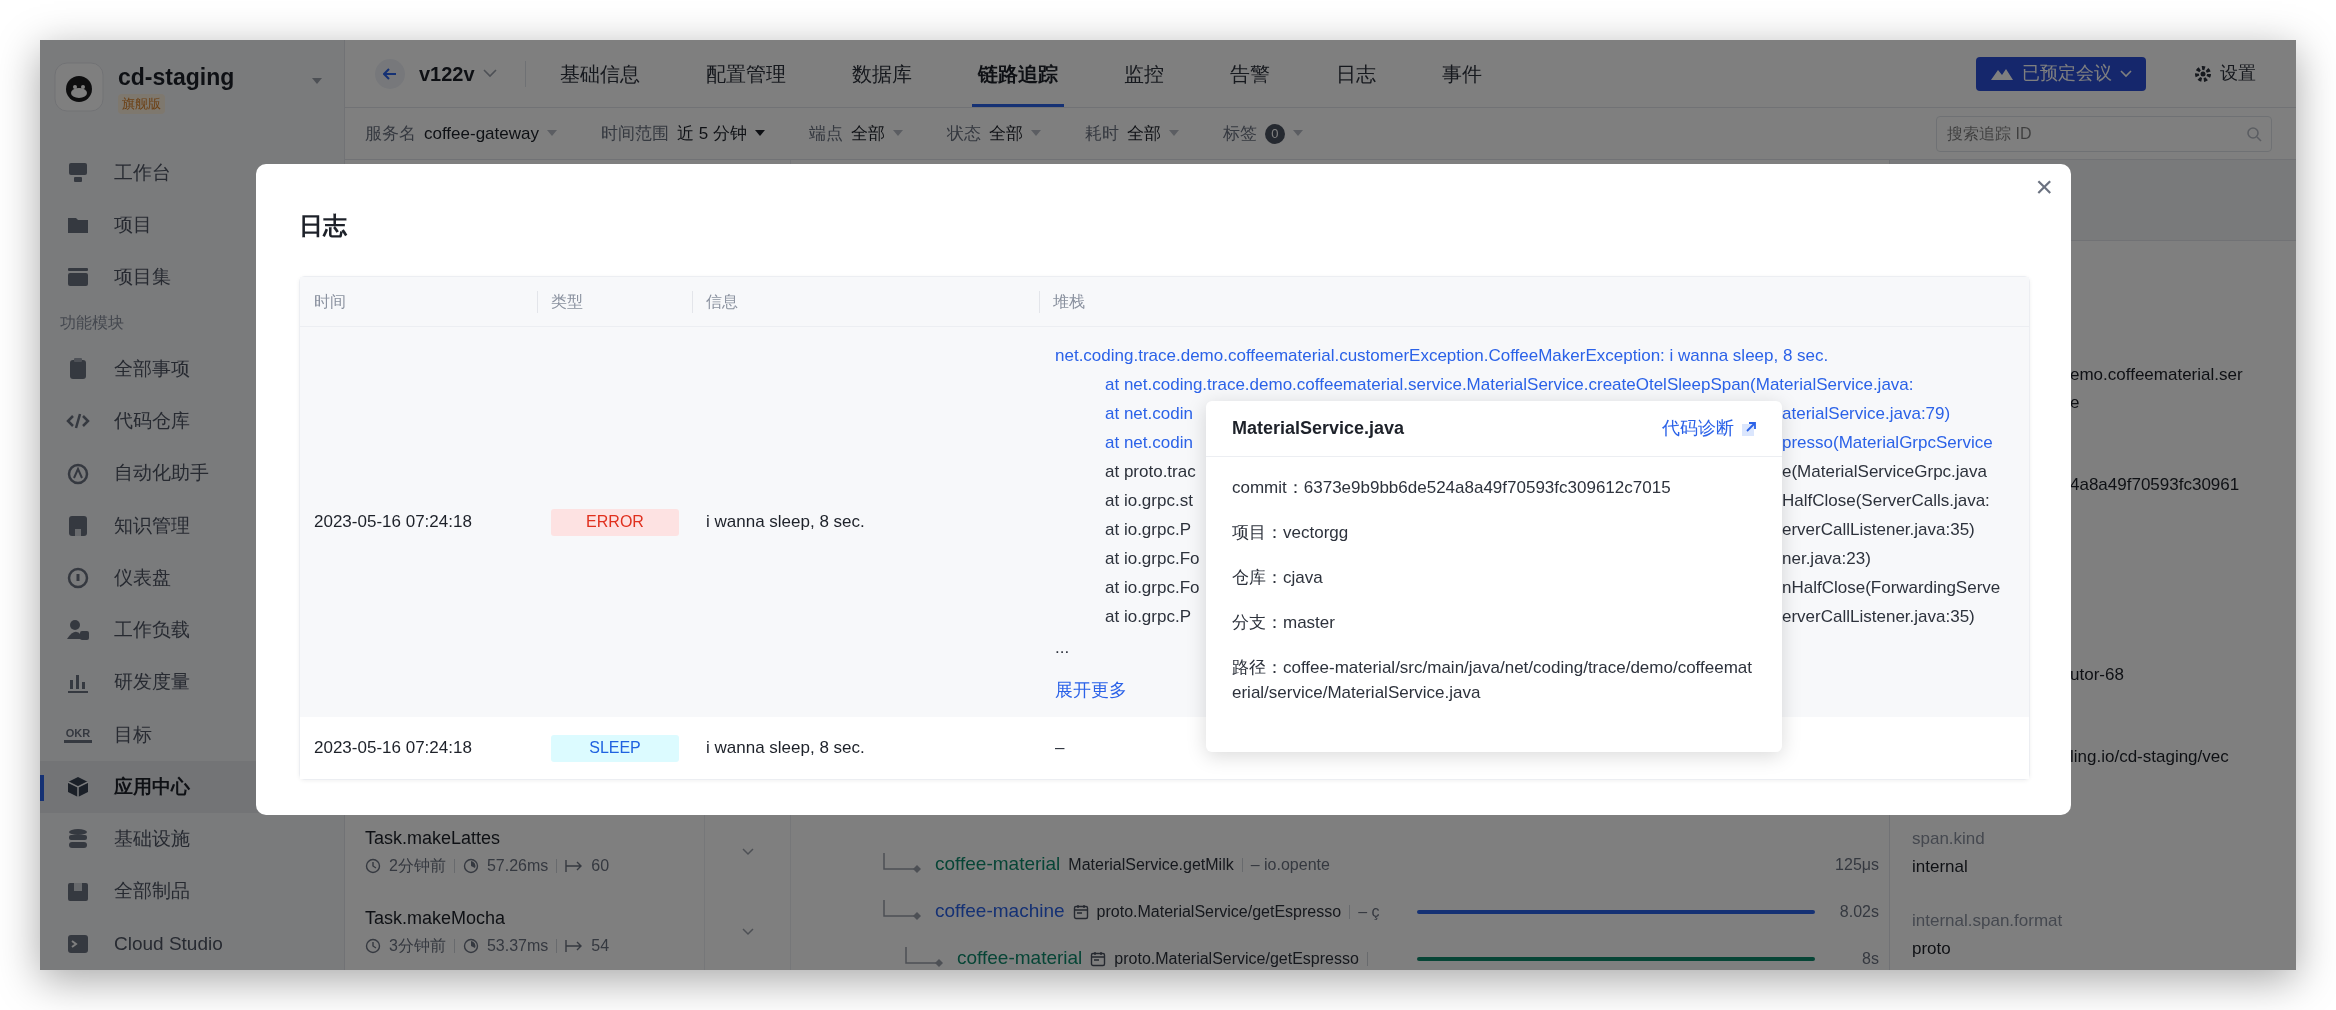 Image resolution: width=2336 pixels, height=1010 pixels. What do you see at coordinates (1461, 73) in the screenshot?
I see `nav-tab: 事件` at bounding box center [1461, 73].